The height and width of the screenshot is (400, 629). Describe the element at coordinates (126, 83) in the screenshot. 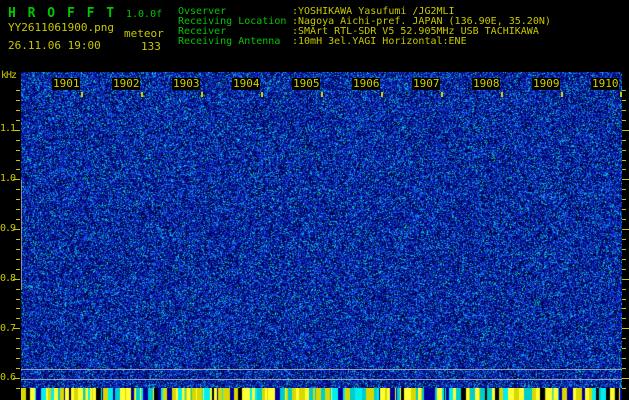

I see `time-label: 1902` at that location.